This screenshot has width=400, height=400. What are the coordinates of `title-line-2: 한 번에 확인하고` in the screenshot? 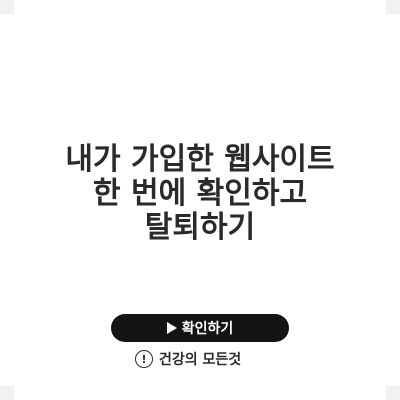 It's located at (200, 193).